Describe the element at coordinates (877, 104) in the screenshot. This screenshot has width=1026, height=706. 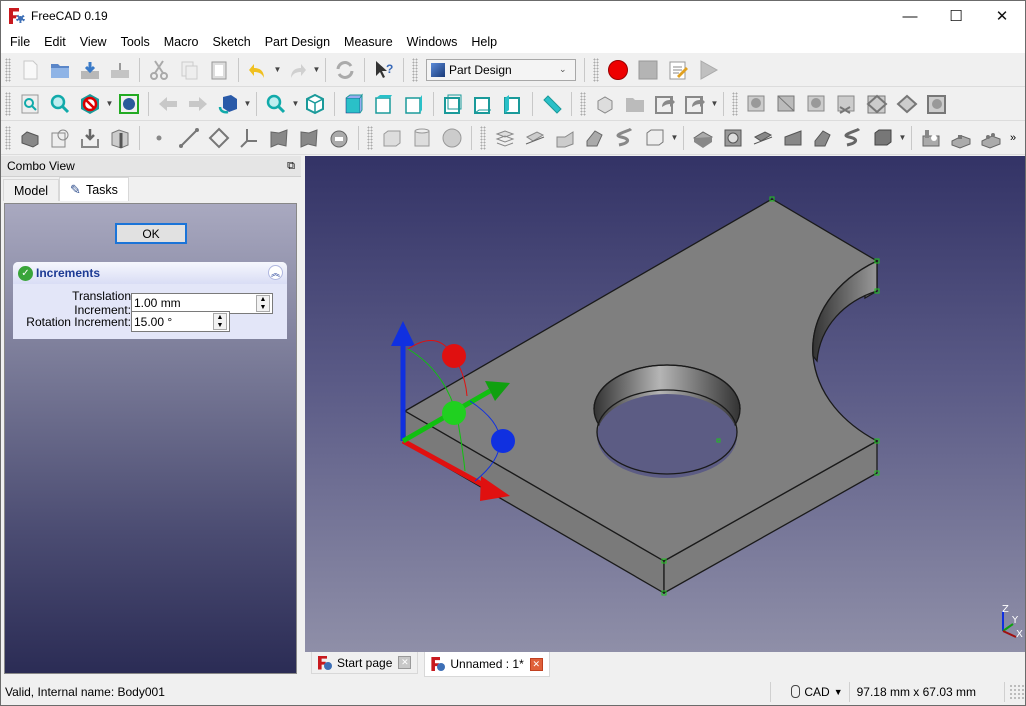
I see `clip-toggle-icon` at that location.